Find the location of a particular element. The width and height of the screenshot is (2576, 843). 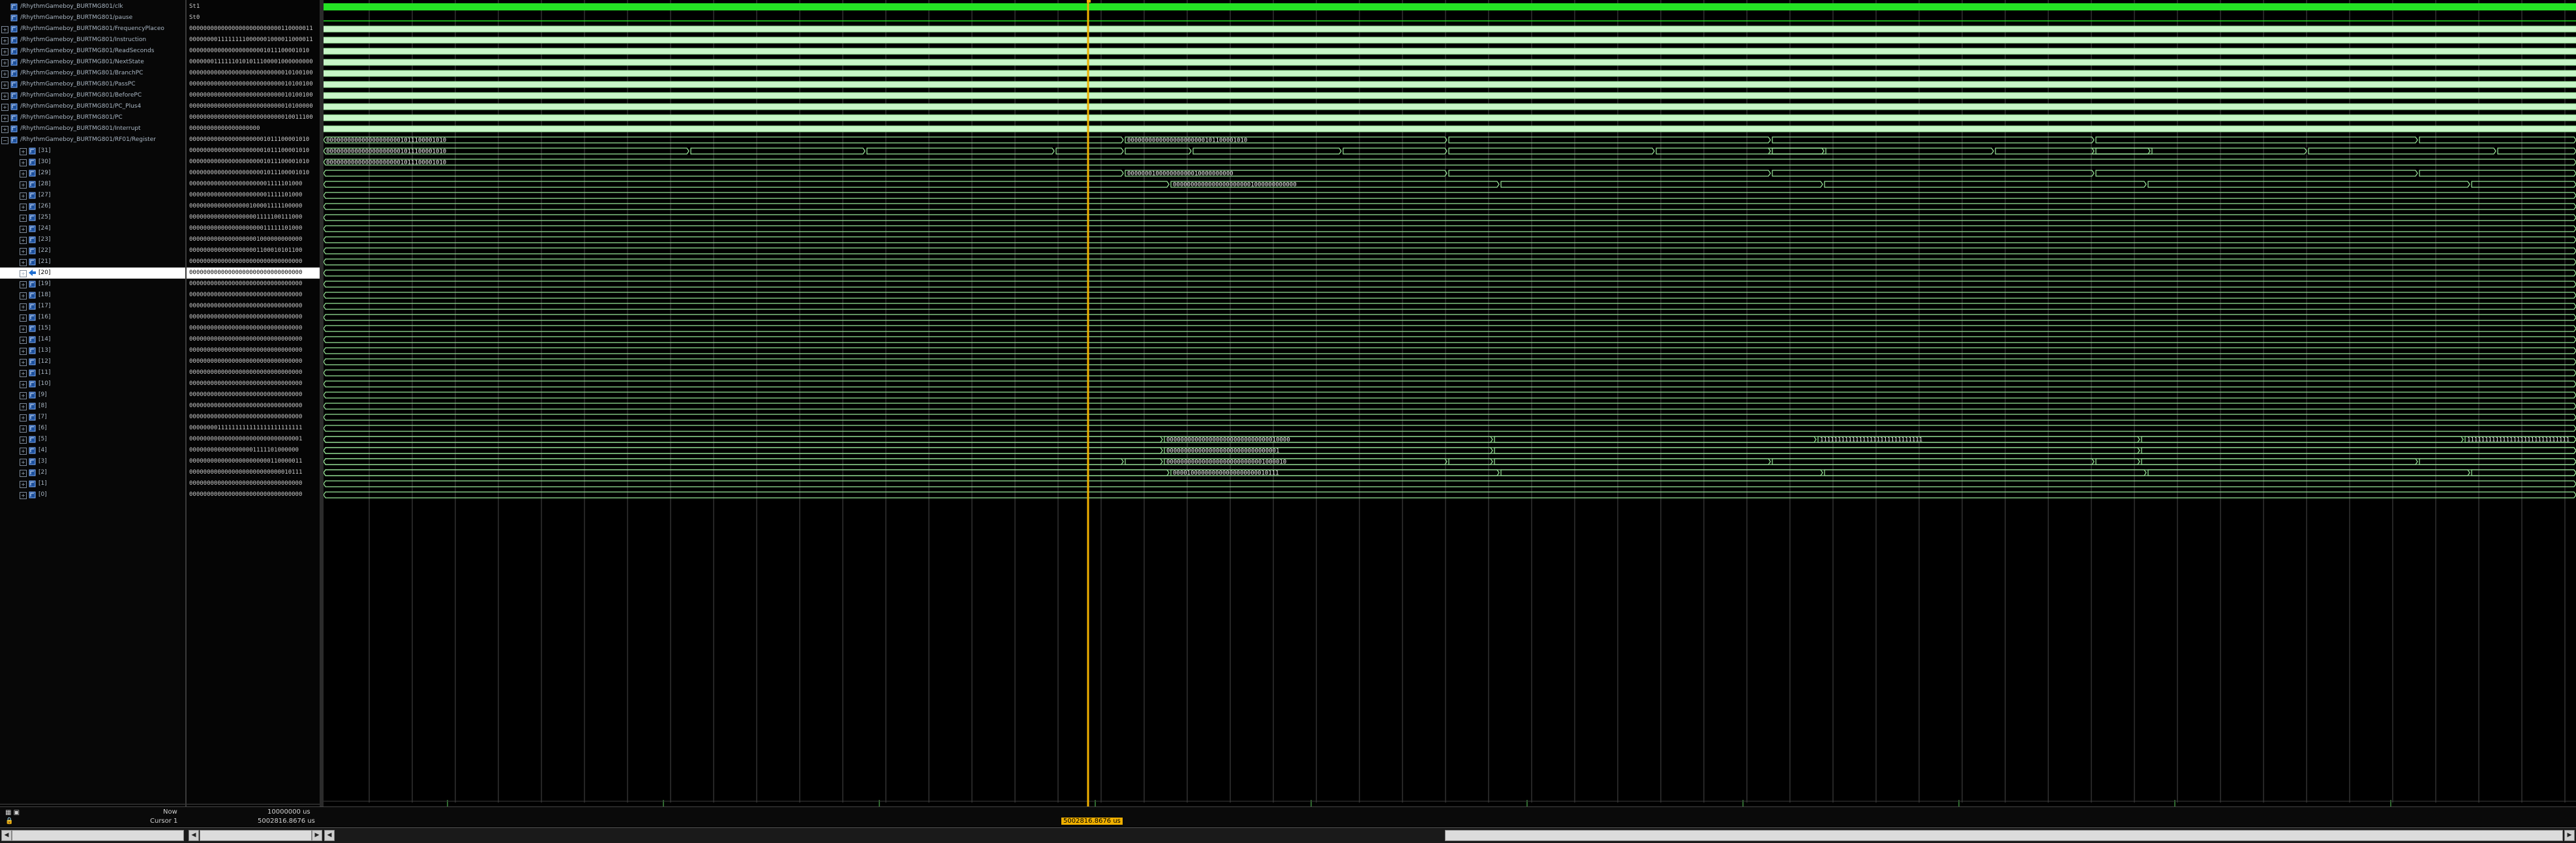

signal-row: + [16] is located at coordinates (93, 317).